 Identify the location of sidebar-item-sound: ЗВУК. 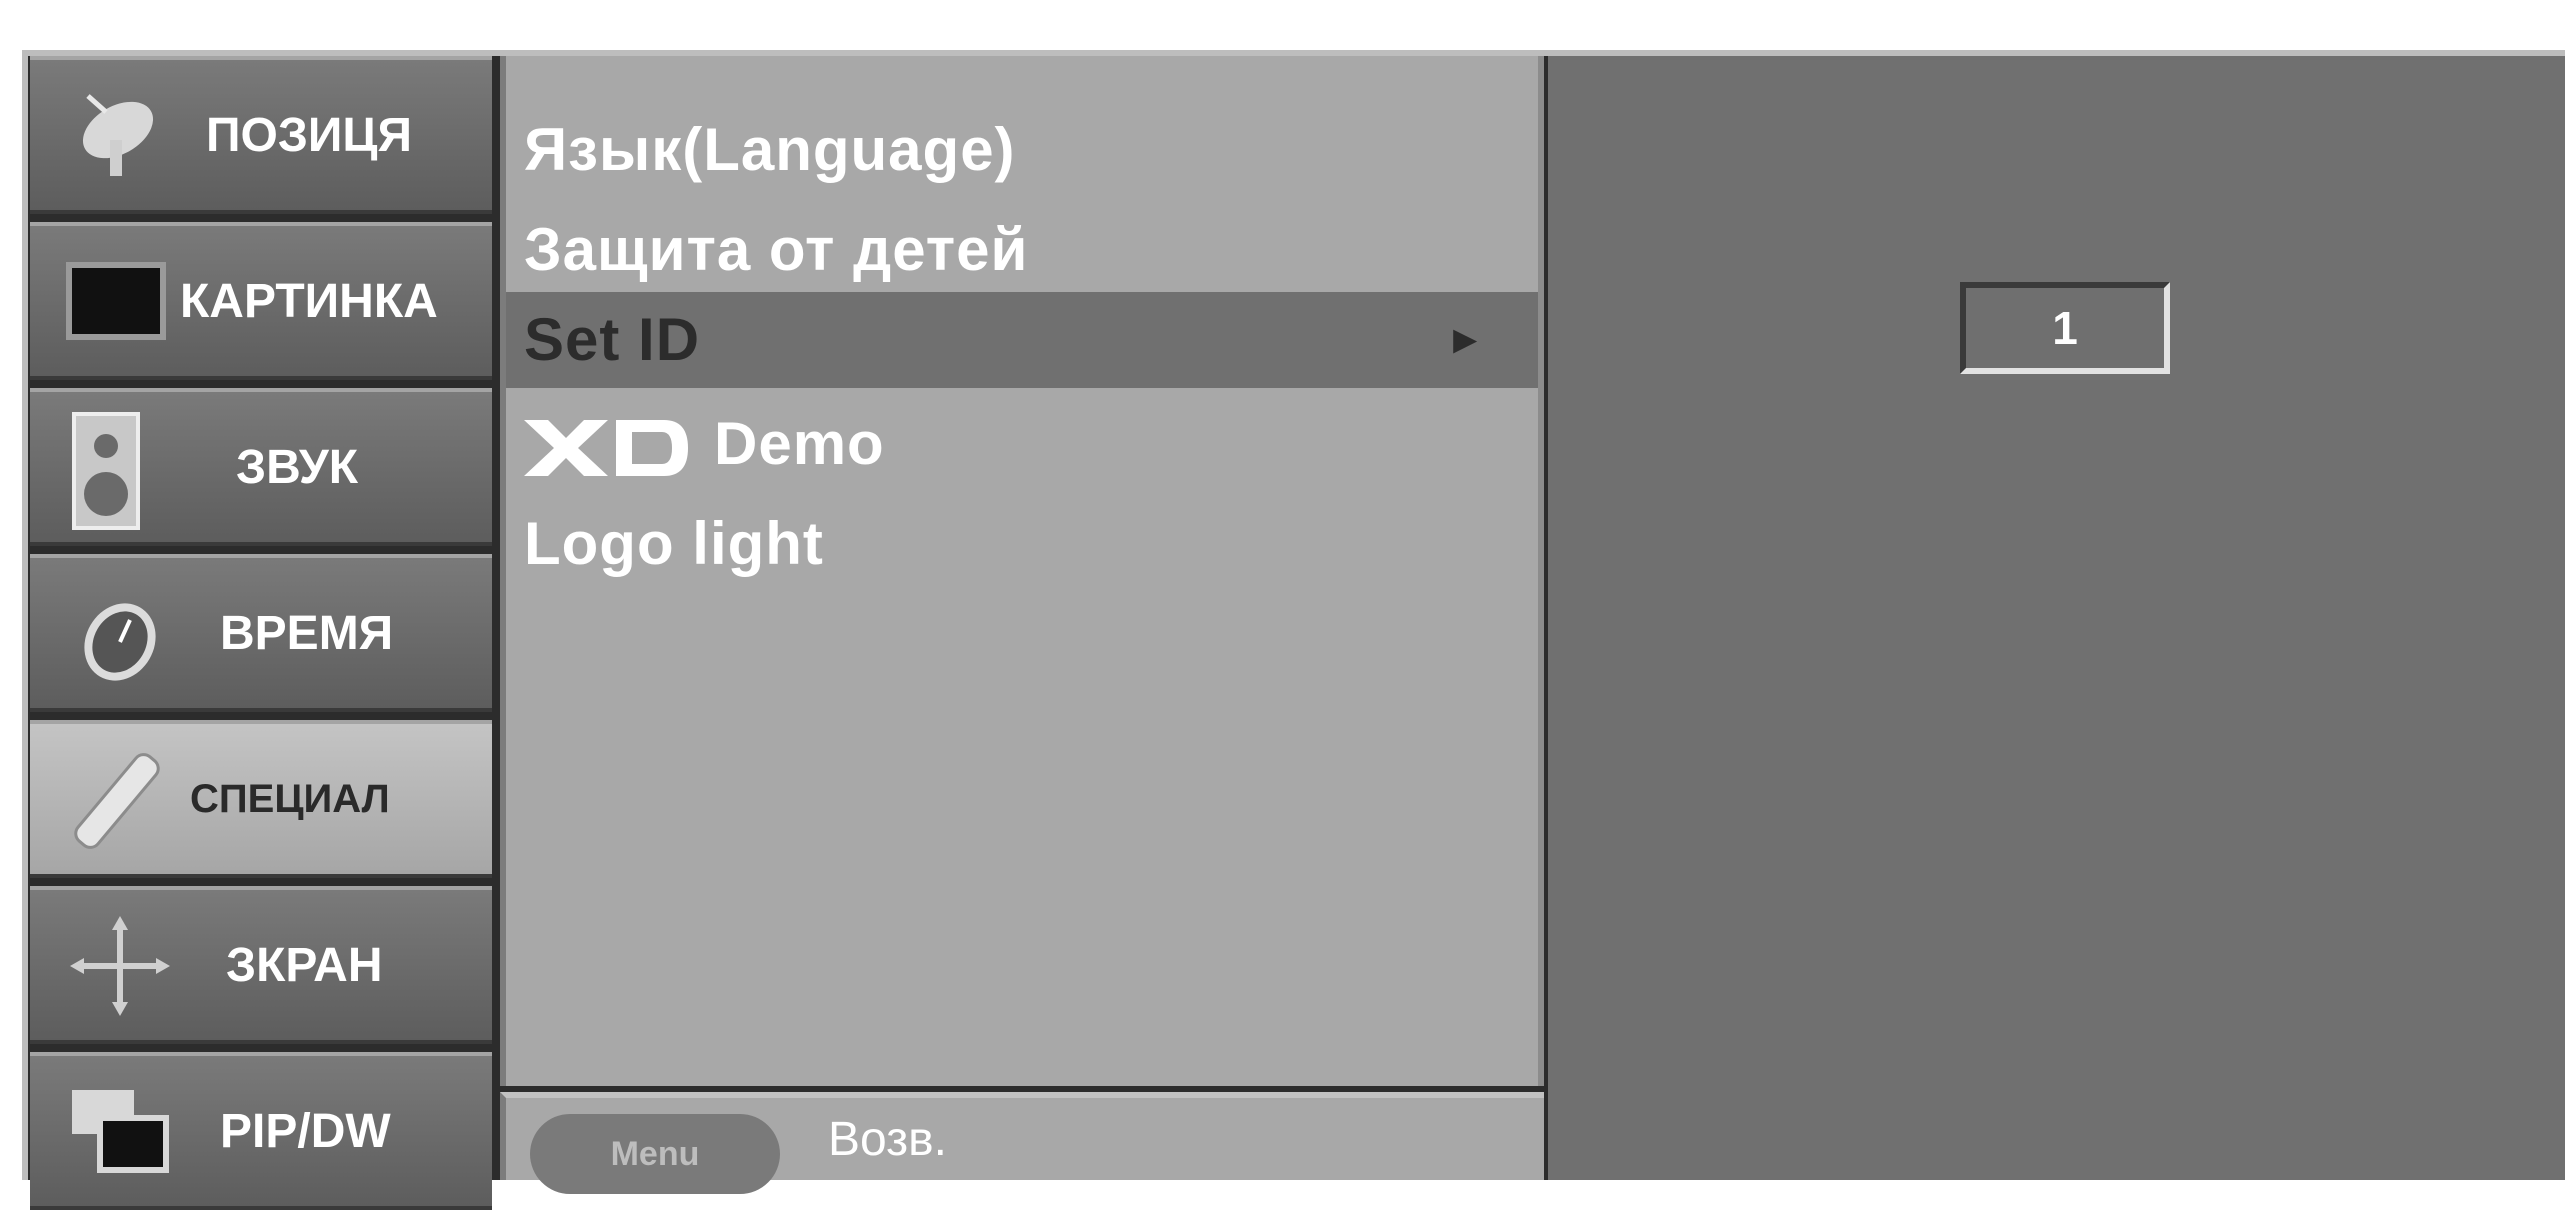
(261, 467).